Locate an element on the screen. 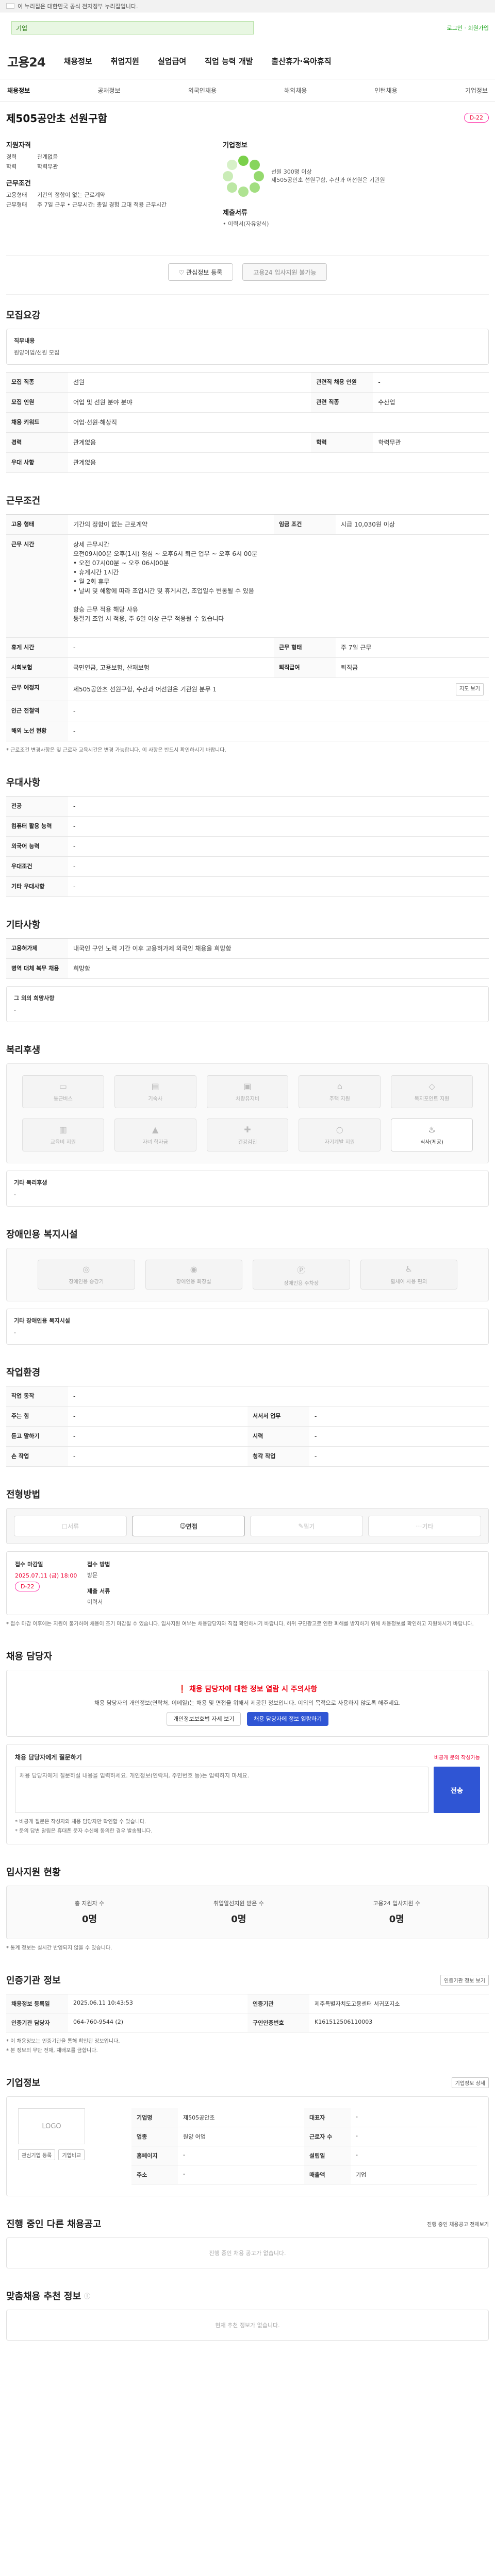 This screenshot has width=495, height=2576. top-bar: 기업 로그인 · 회원가입 is located at coordinates (247, 27).